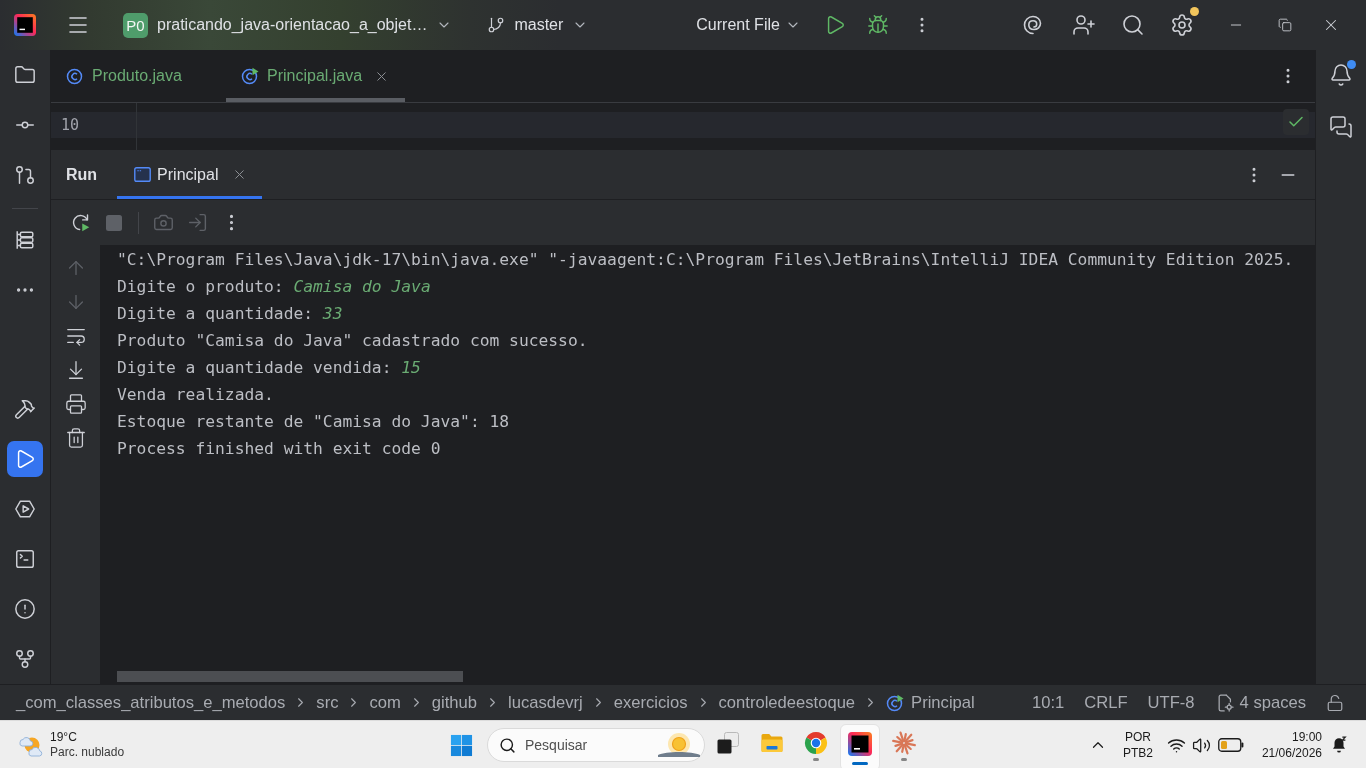 The height and width of the screenshot is (768, 1366). I want to click on settings-icon, so click(1181, 25).